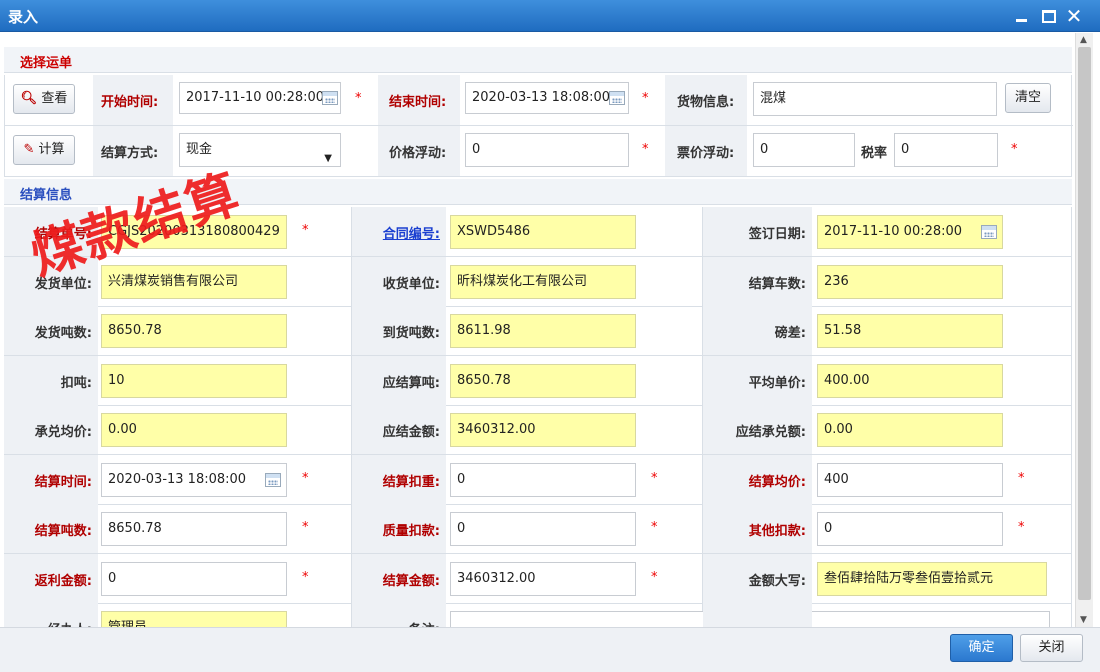 The image size is (1100, 672). Describe the element at coordinates (847, 380) in the screenshot. I see `field-value: 400.00` at that location.